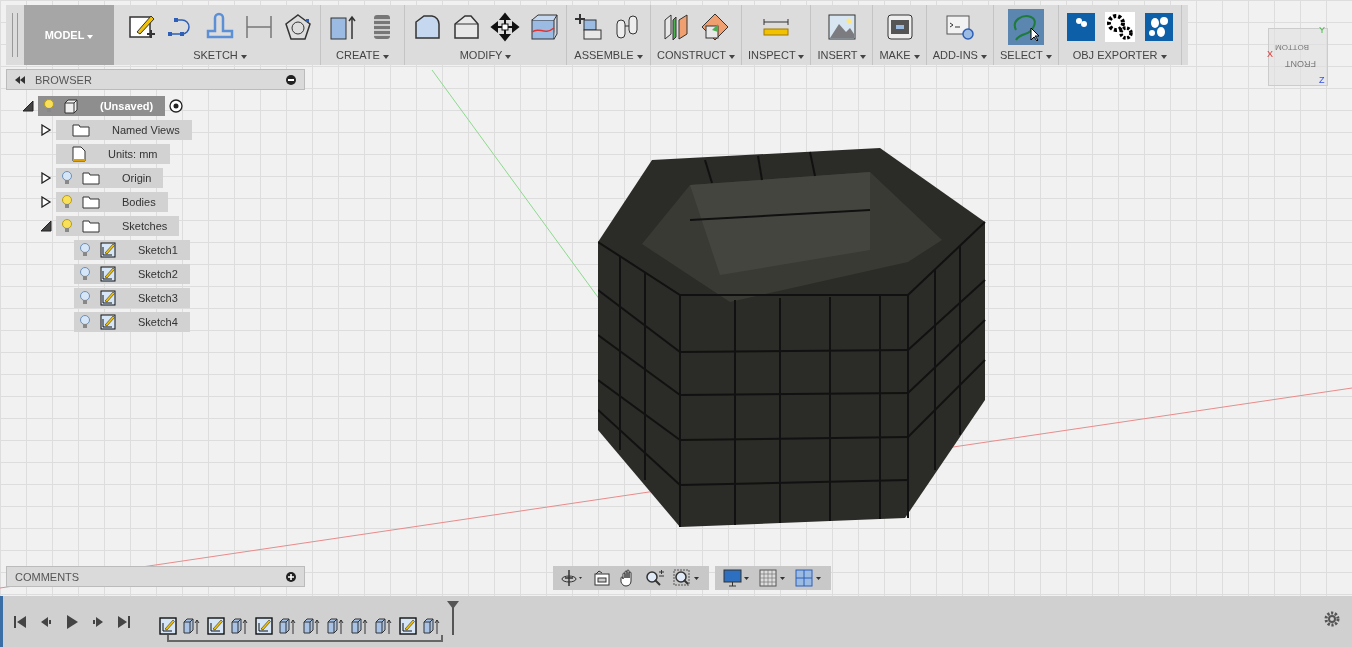 This screenshot has height=647, width=1352. I want to click on zoom-icon, so click(655, 578).